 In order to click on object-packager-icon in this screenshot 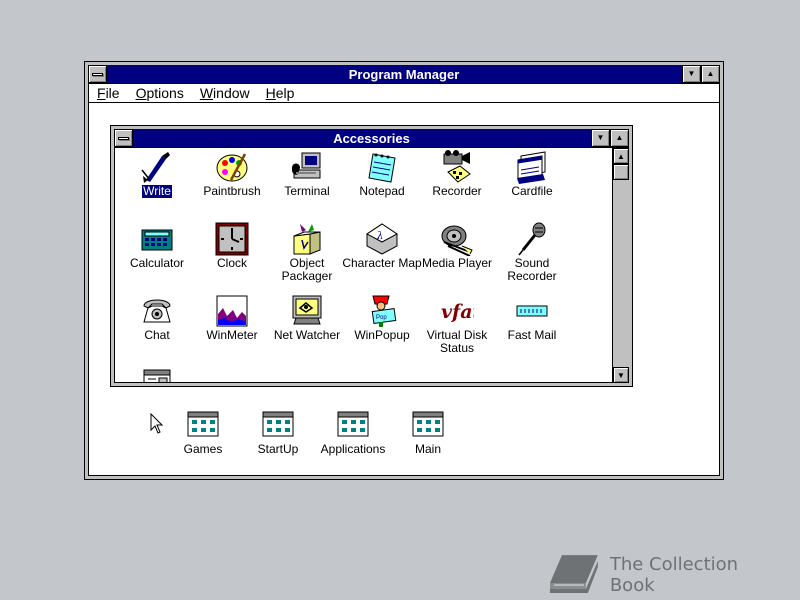, I will do `click(307, 239)`.